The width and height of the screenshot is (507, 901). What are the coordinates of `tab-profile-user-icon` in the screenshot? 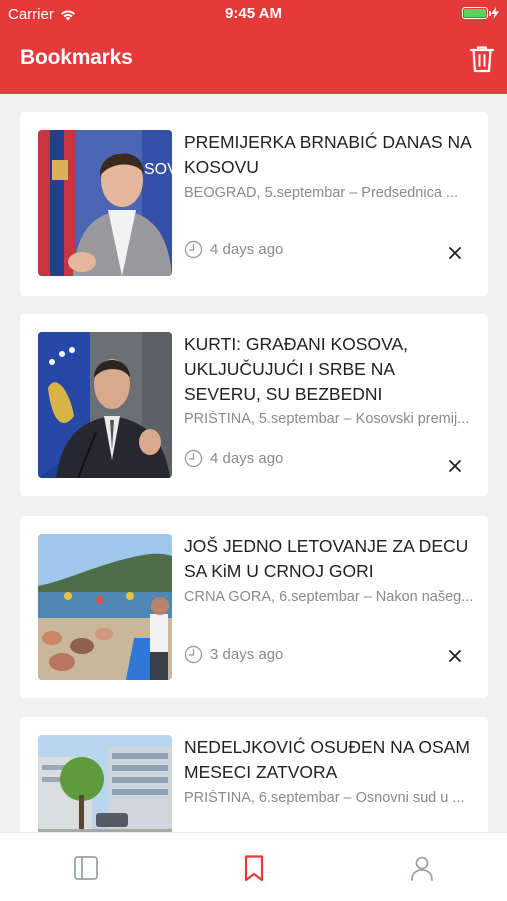 It's located at (422, 868).